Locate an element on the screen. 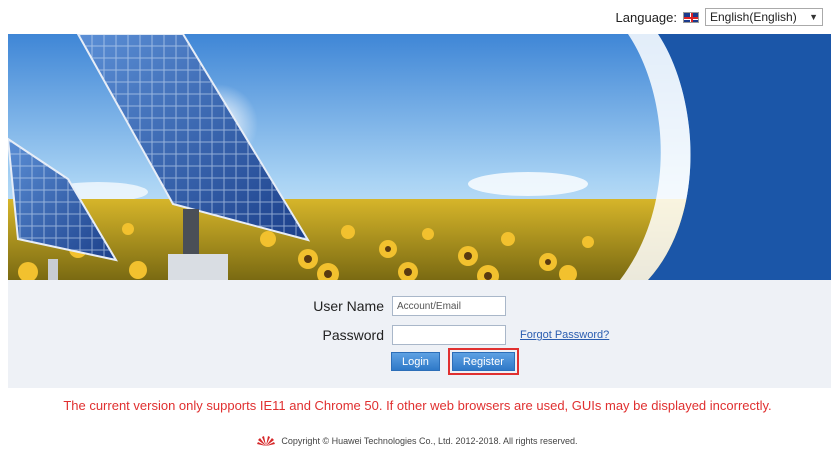  uk-flag-icon is located at coordinates (691, 17).